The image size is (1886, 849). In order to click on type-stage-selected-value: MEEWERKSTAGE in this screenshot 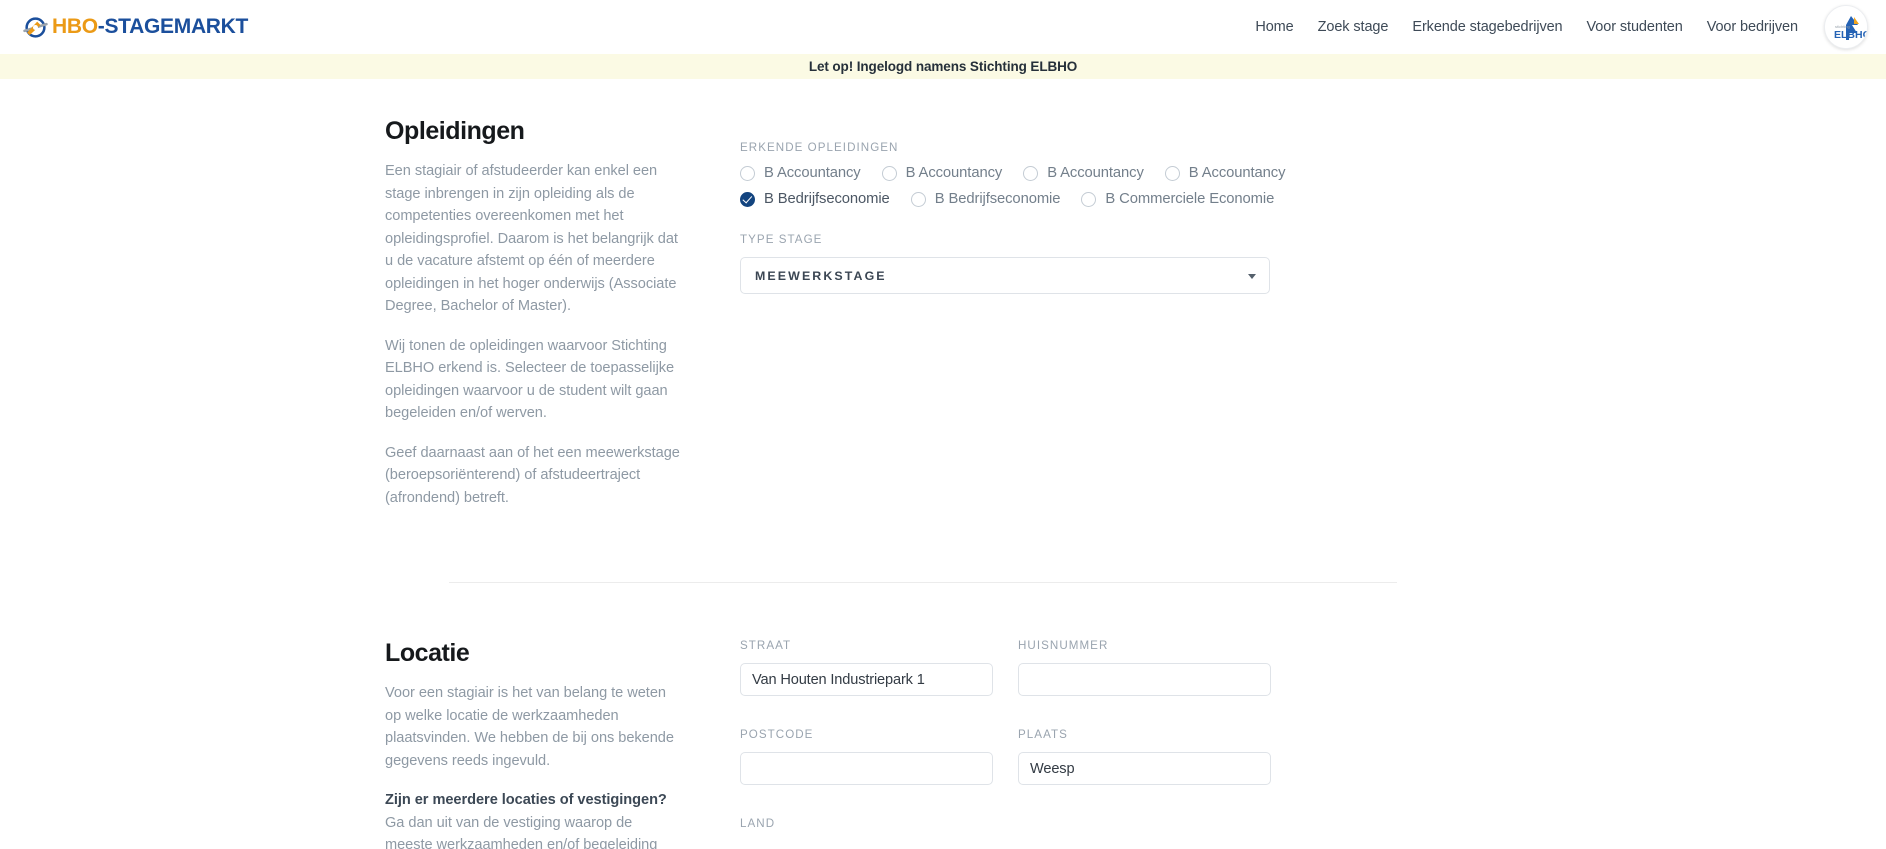, I will do `click(821, 275)`.